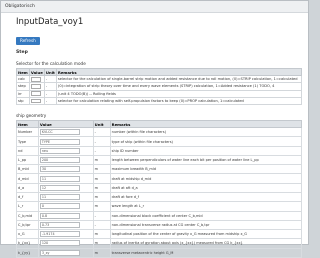 The image size is (320, 258). What do you see at coordinates (27, 150) in the screenshot?
I see `geometry-item: nd` at bounding box center [27, 150].